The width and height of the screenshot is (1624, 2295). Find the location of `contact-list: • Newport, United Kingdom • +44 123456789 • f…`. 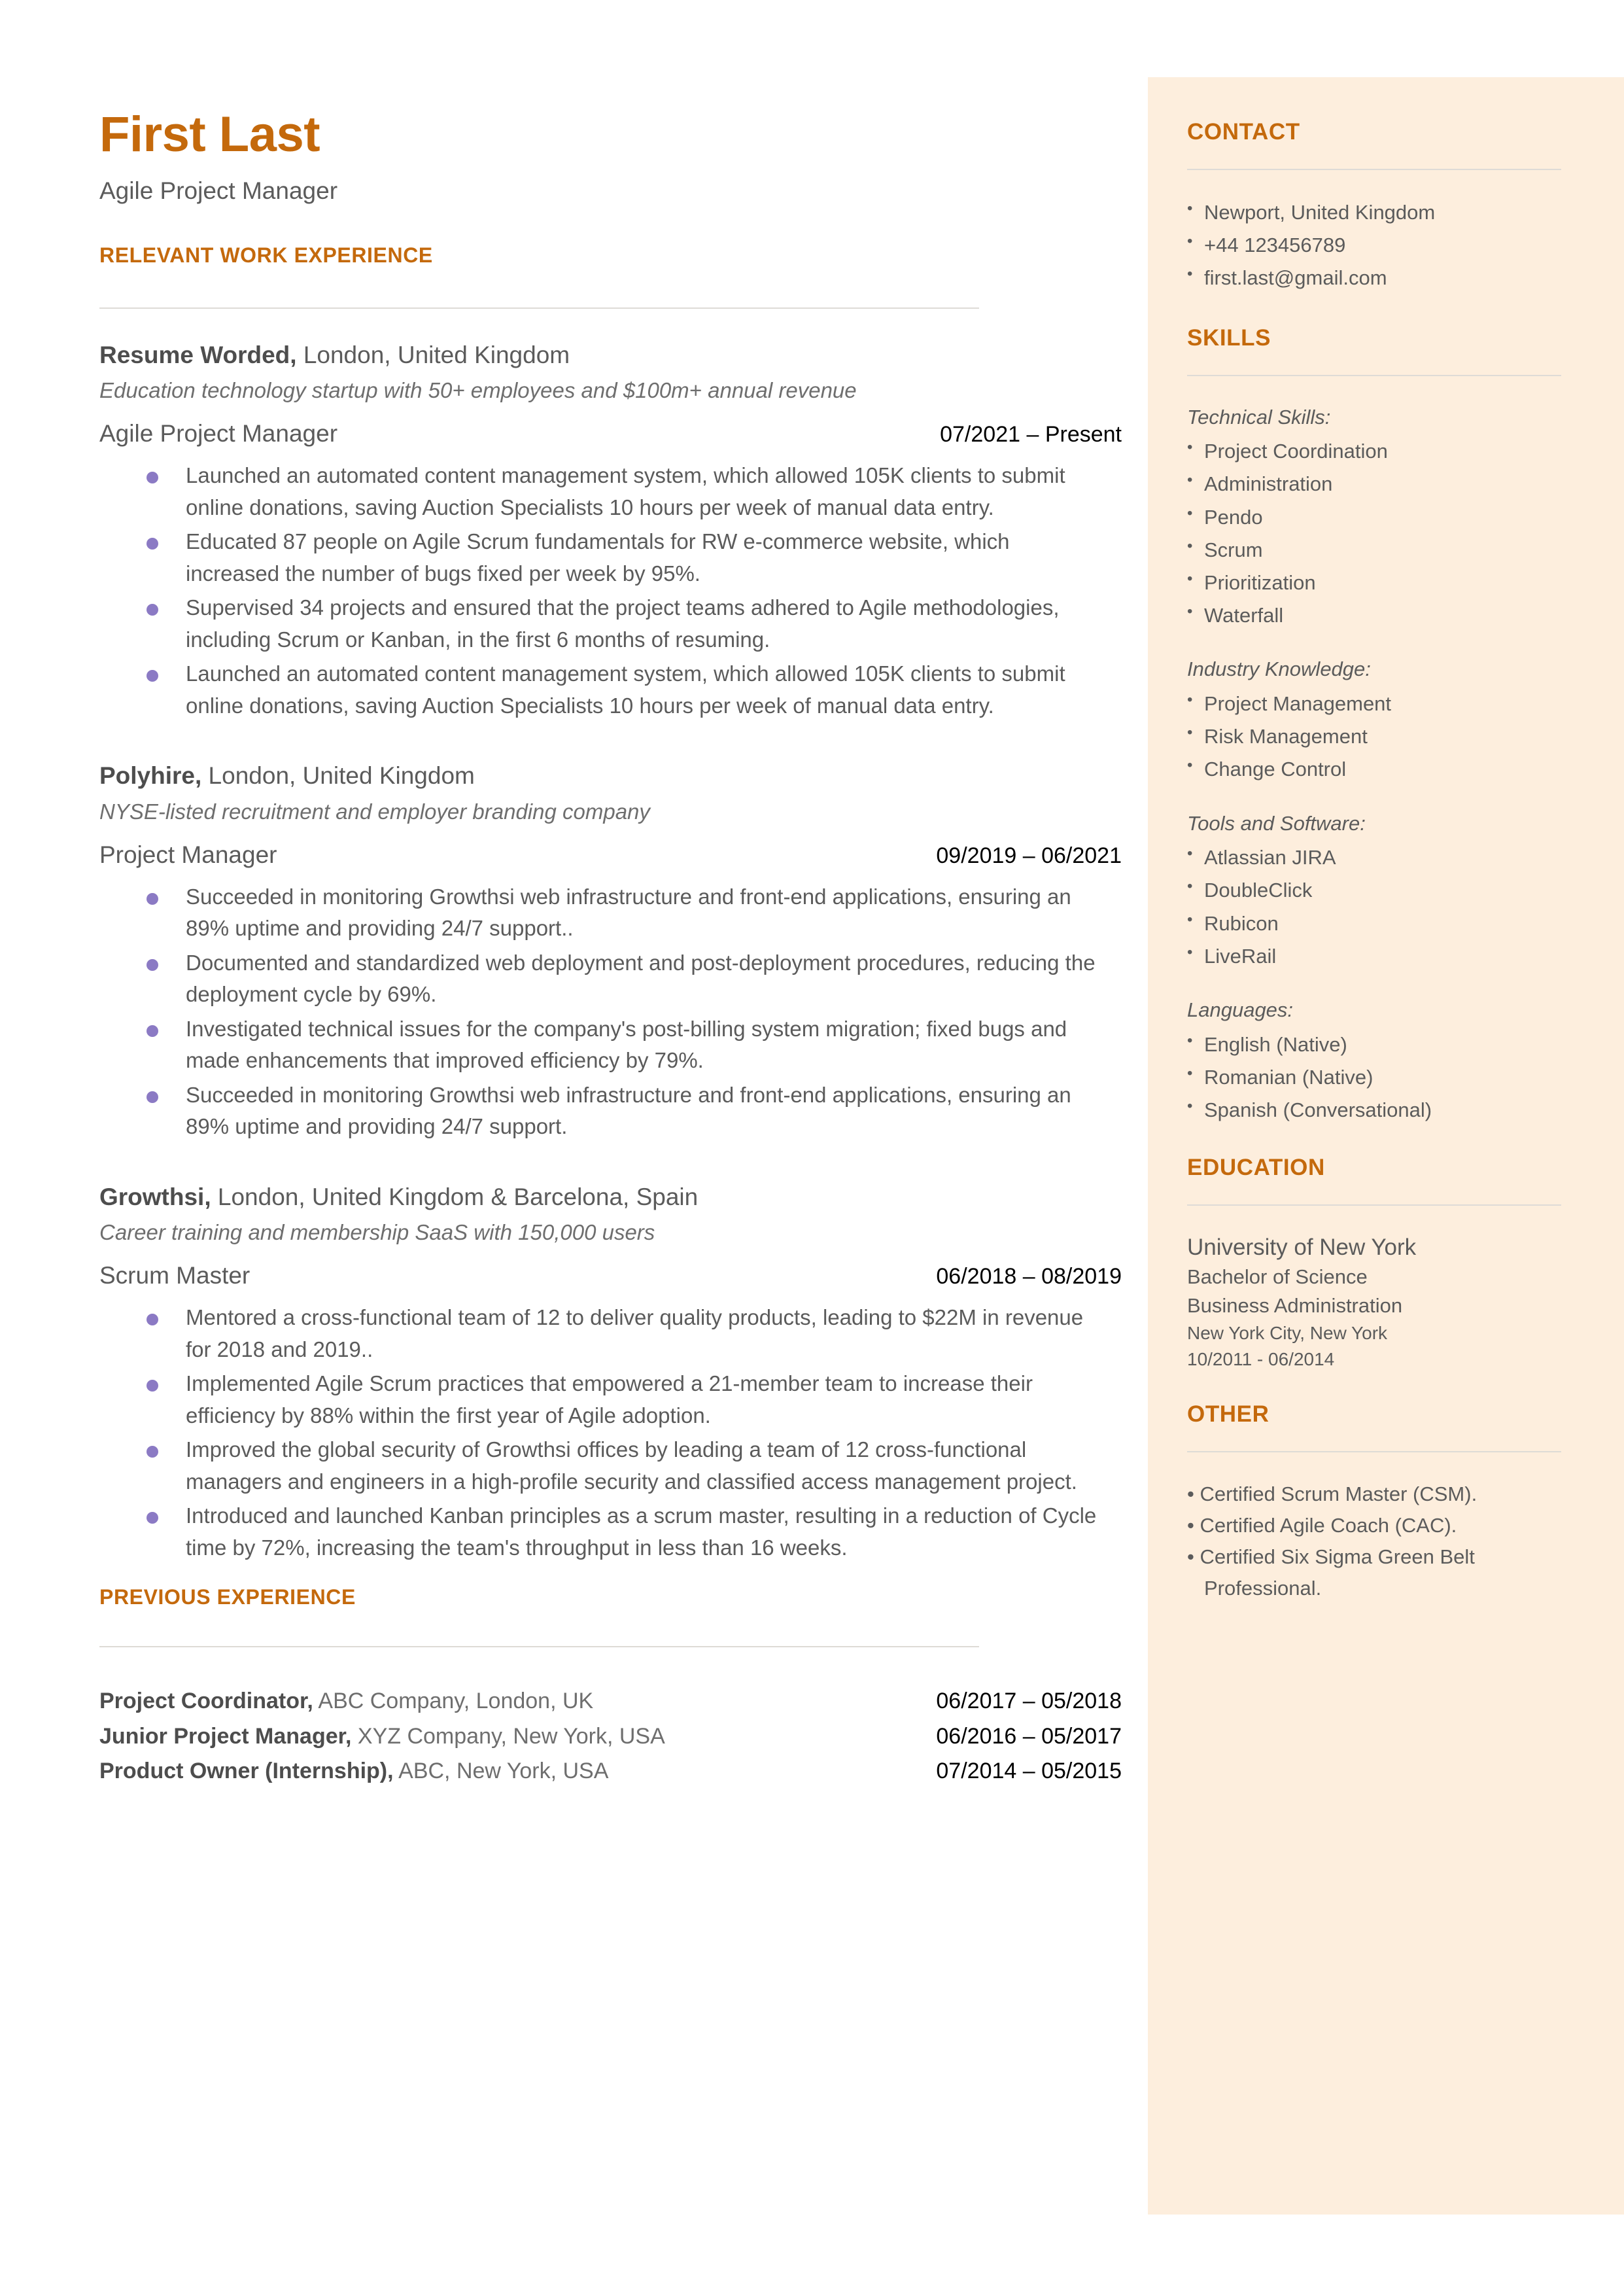

contact-list: • Newport, United Kingdom • +44 123456789 • f… is located at coordinates (1374, 245).